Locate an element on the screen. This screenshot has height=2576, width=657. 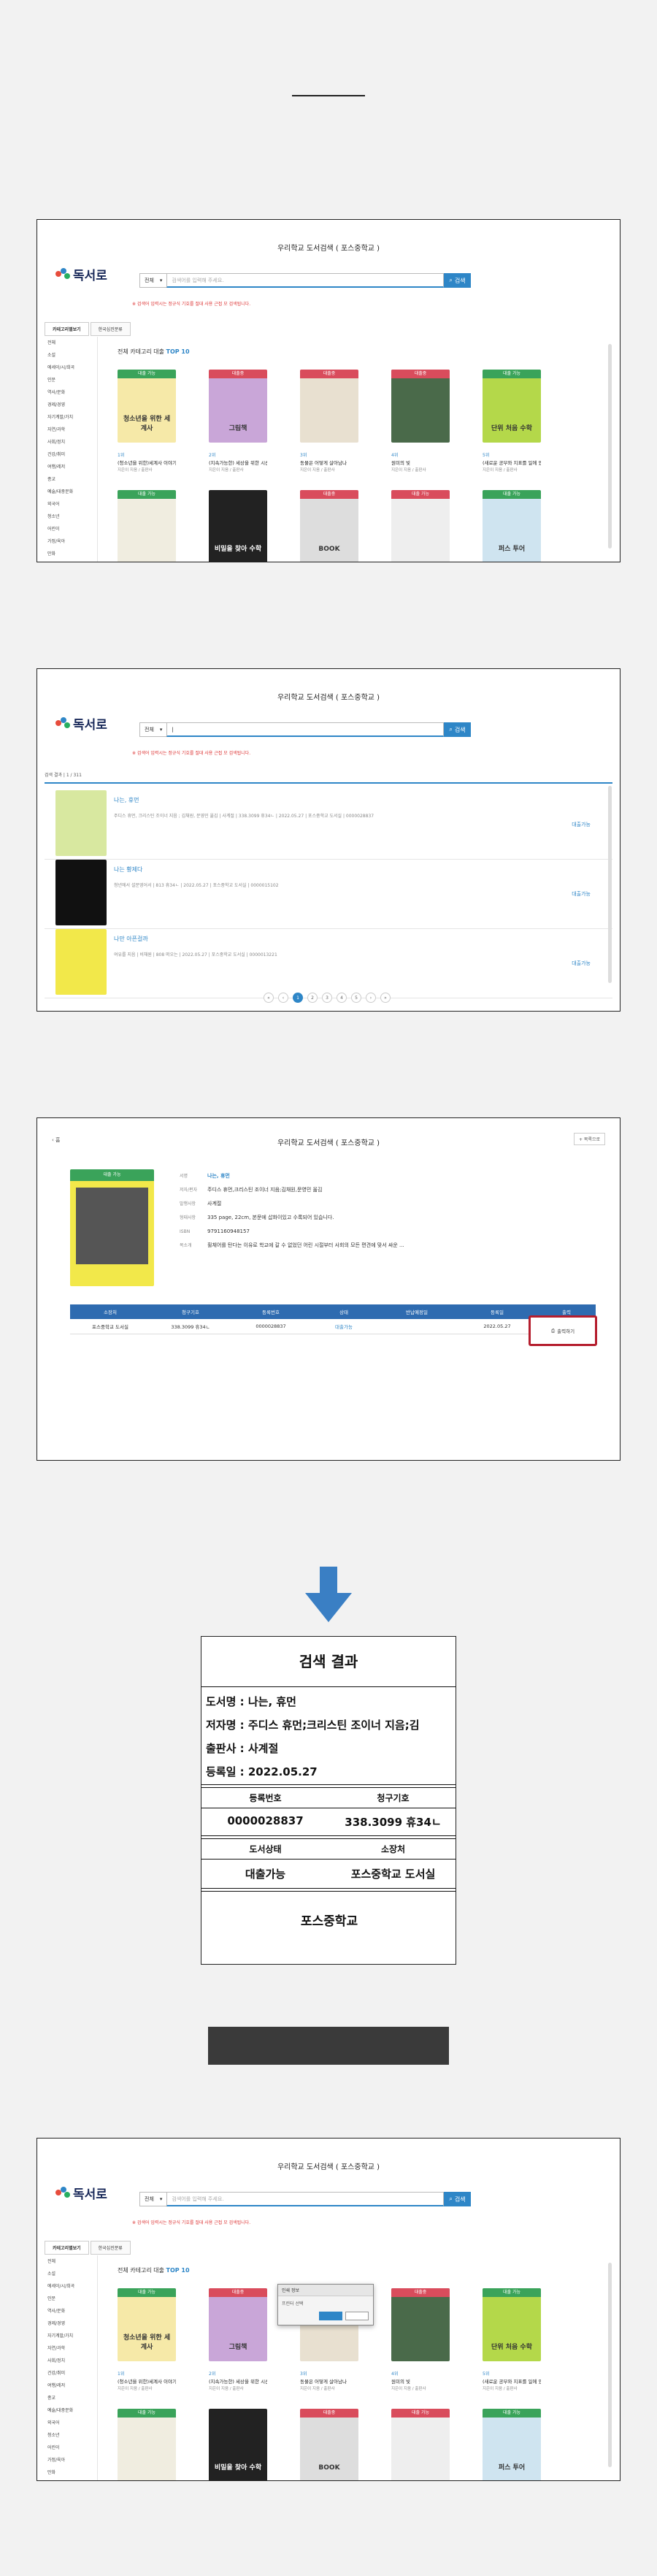
page-button: 4 is located at coordinates (342, 998).